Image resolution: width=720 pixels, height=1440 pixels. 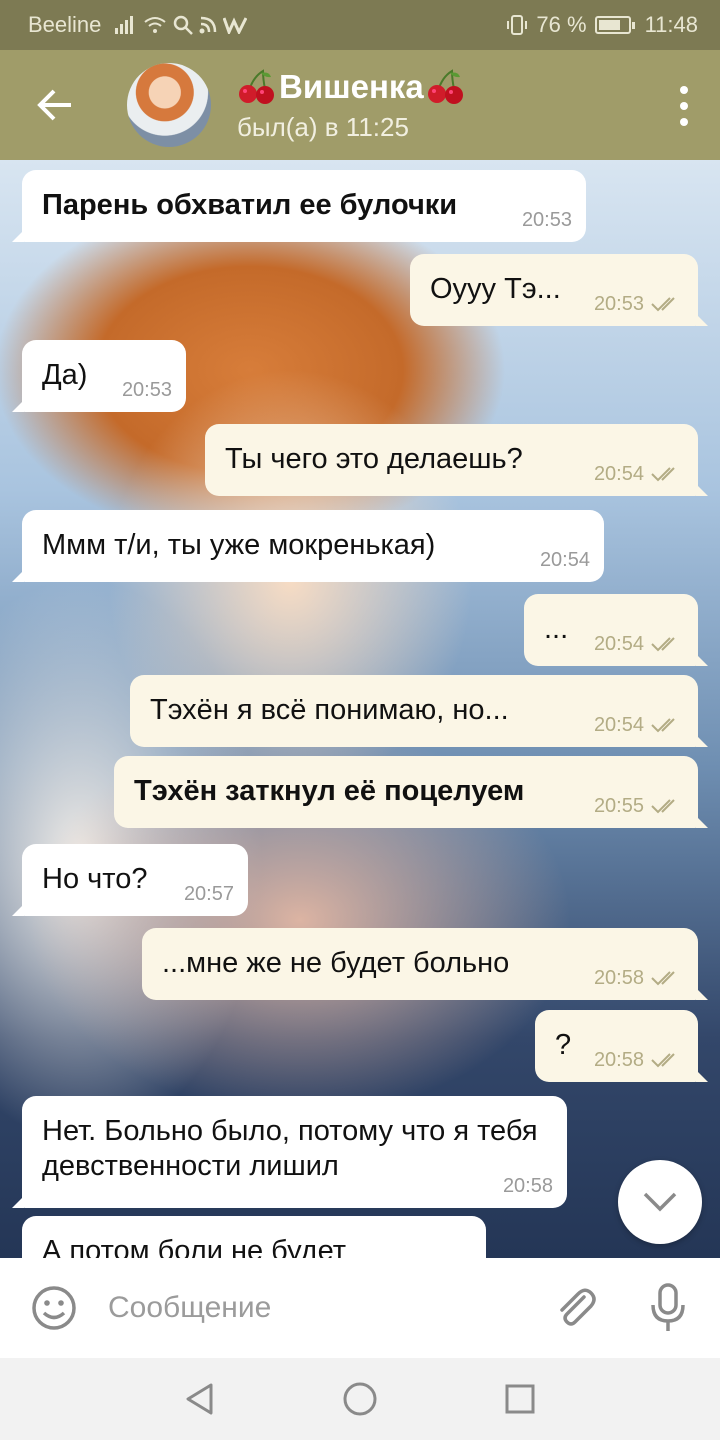 I want to click on message-bubble-out: ? 20:58, so click(x=621, y=1046).